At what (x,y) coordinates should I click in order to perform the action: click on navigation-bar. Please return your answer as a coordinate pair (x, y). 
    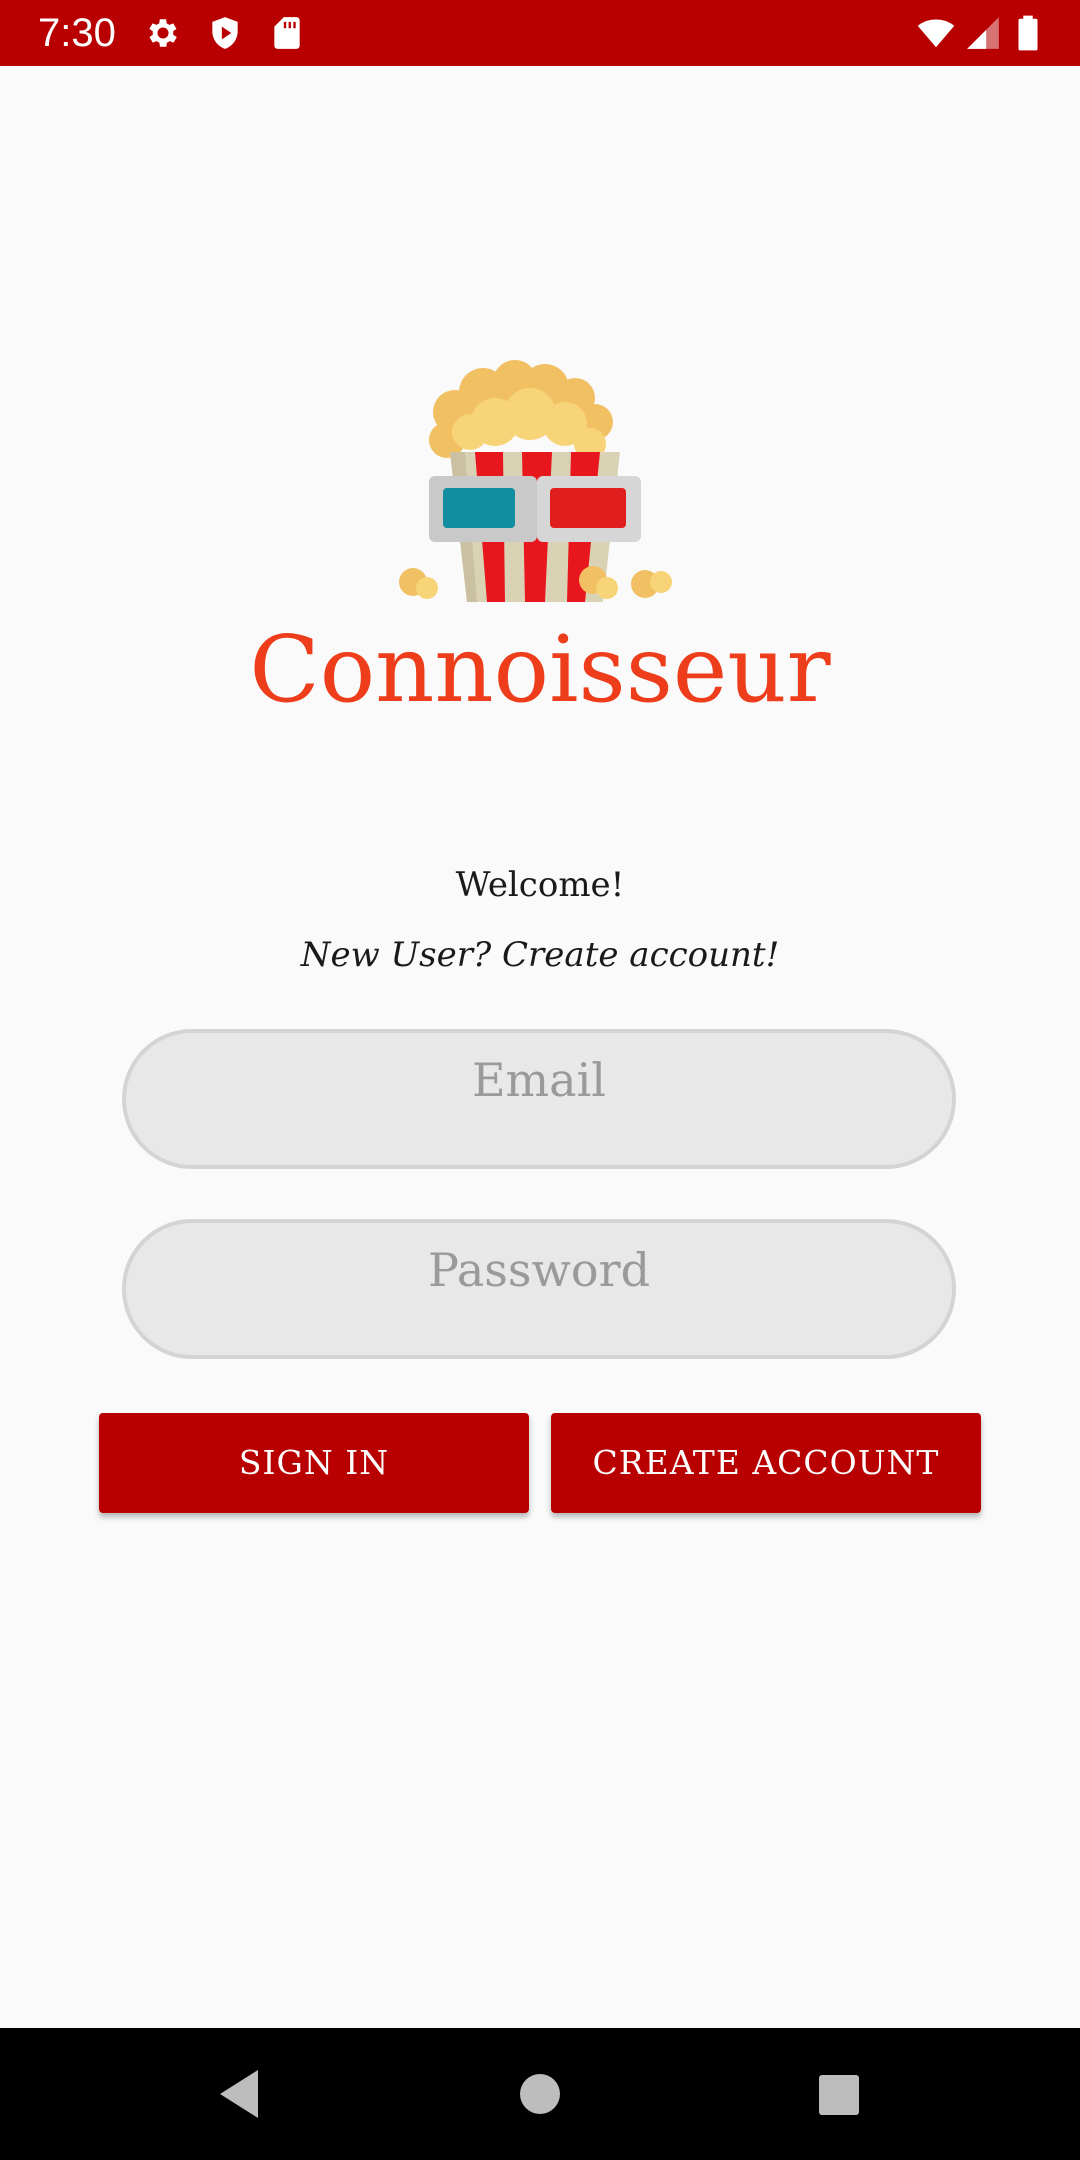
    Looking at the image, I should click on (540, 2094).